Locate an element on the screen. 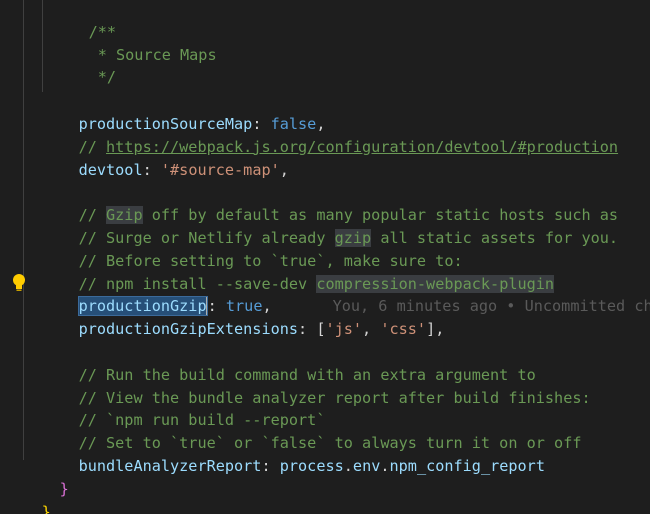  code-line: productionSourceMap: false, is located at coordinates (184, 111).